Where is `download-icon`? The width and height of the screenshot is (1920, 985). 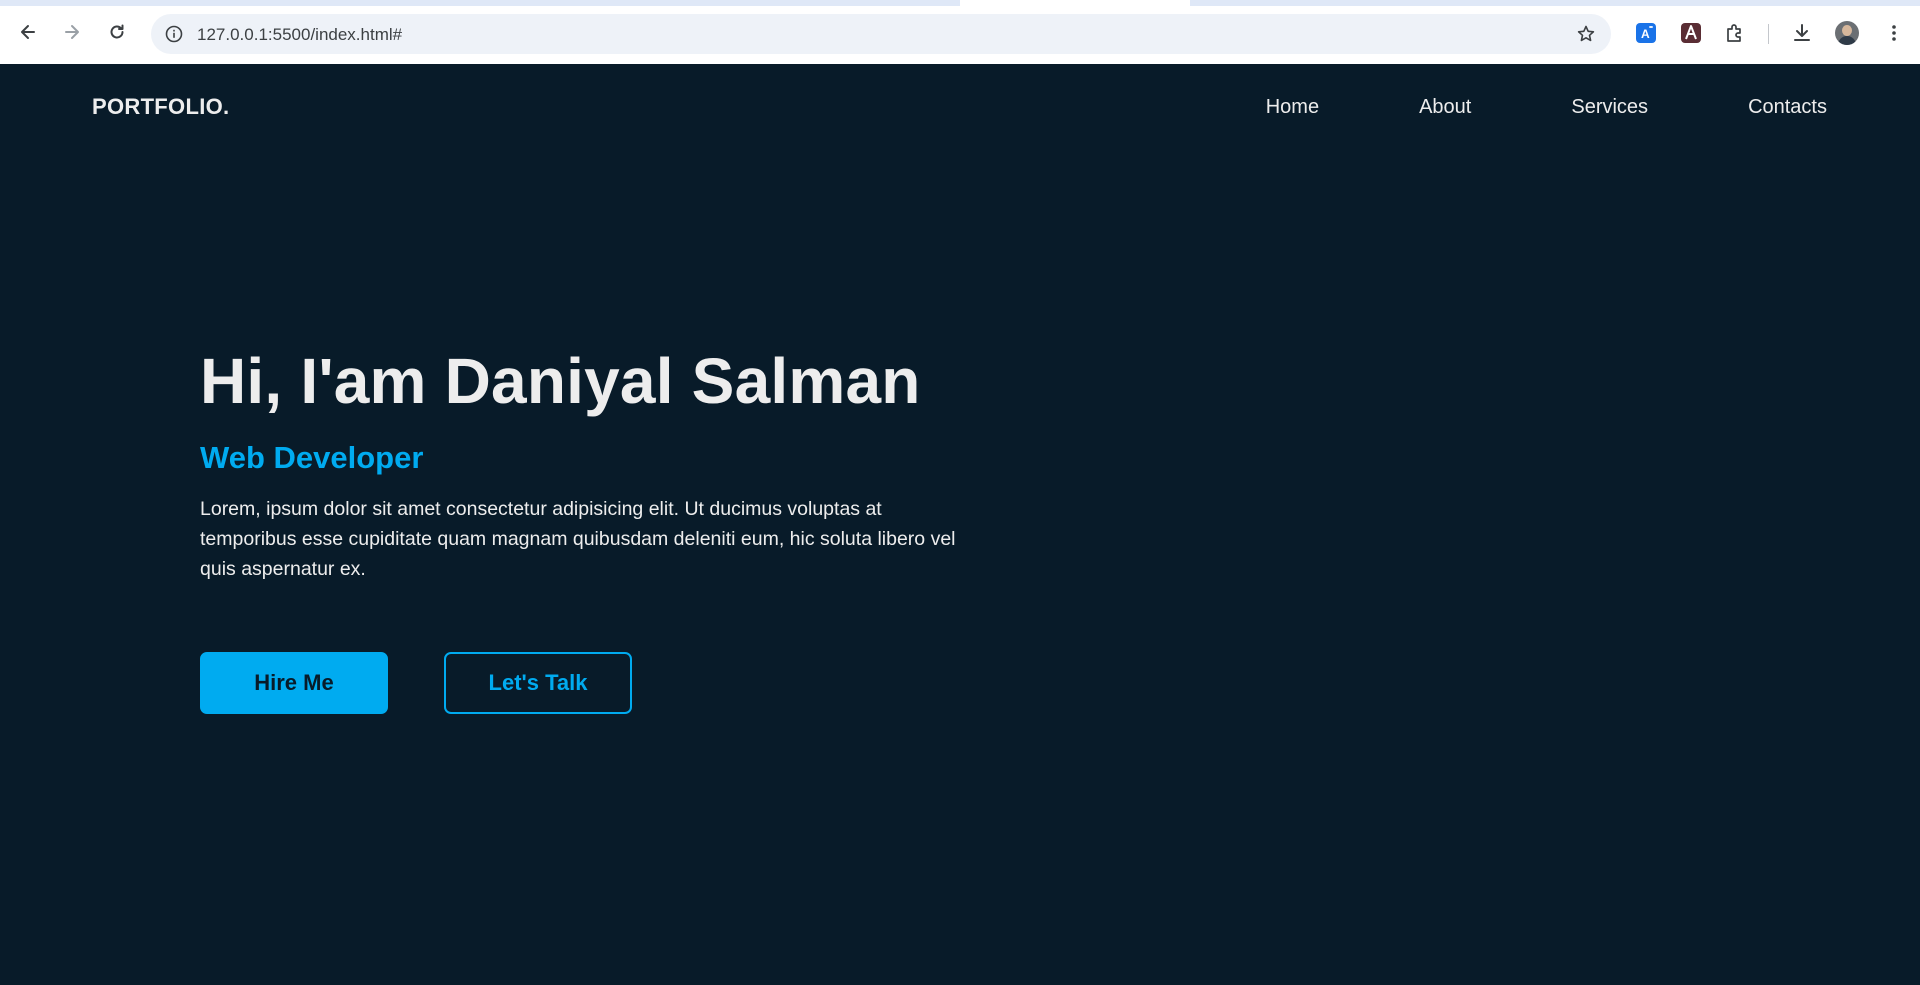
download-icon is located at coordinates (1802, 33).